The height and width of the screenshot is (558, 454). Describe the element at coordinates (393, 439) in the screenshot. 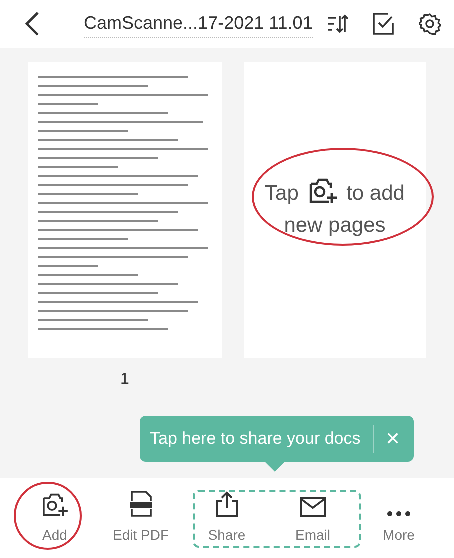

I see `close-button: ✕` at that location.